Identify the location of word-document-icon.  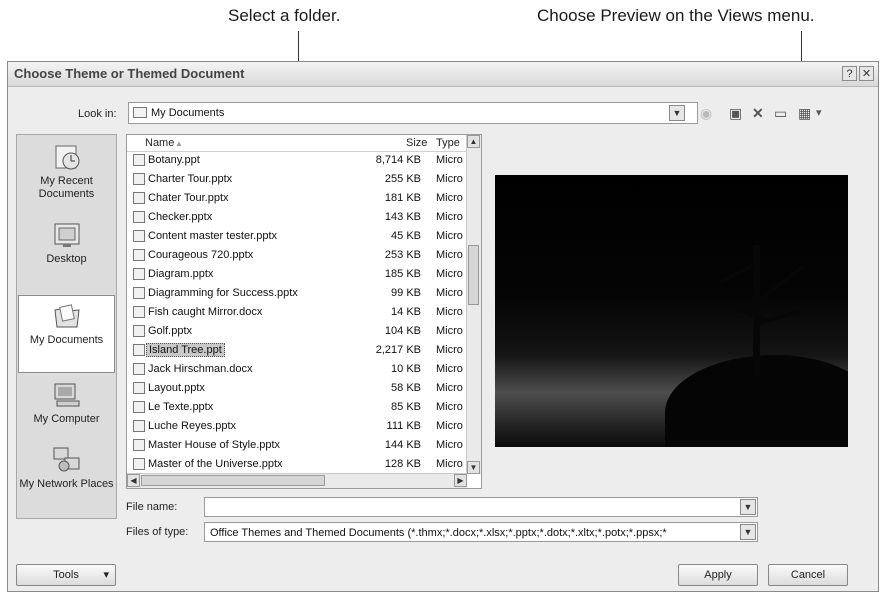
(139, 312).